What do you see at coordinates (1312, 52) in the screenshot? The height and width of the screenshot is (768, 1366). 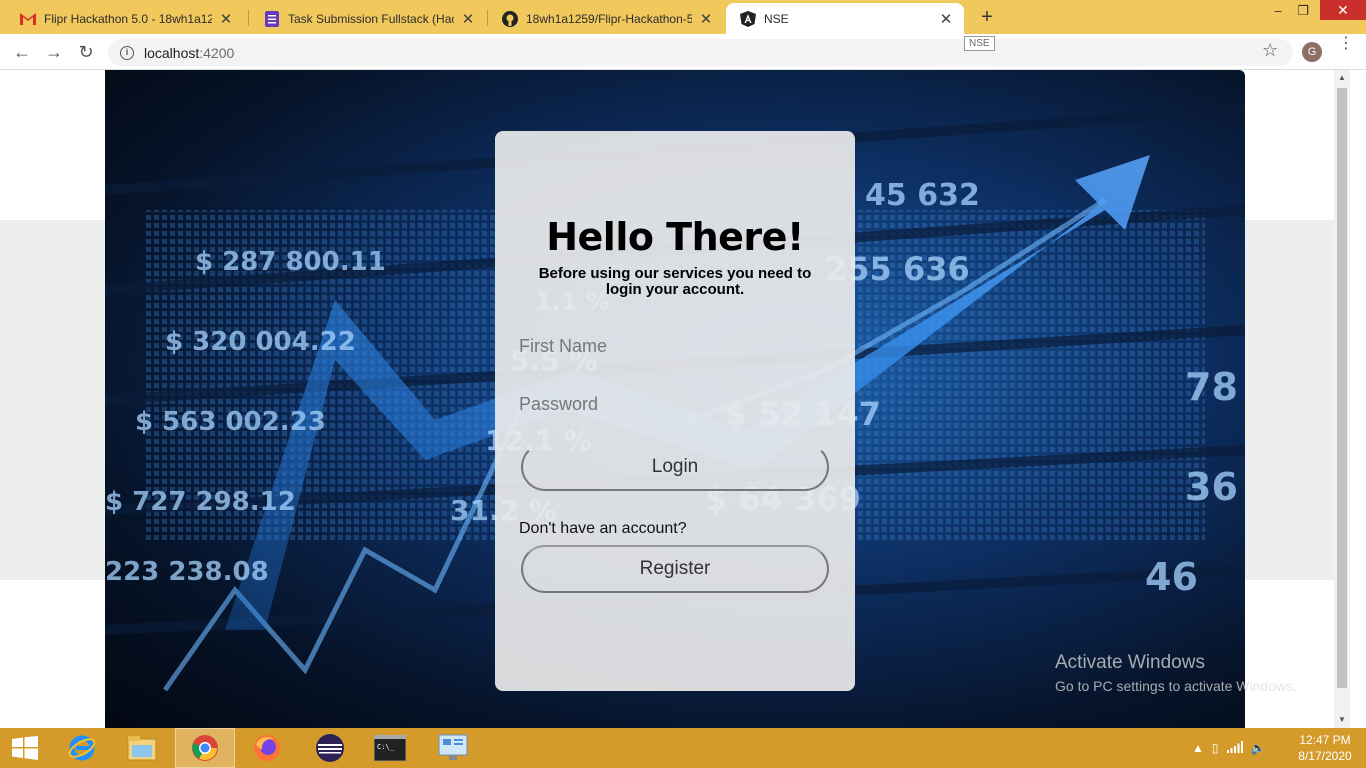 I see `avatar: G` at bounding box center [1312, 52].